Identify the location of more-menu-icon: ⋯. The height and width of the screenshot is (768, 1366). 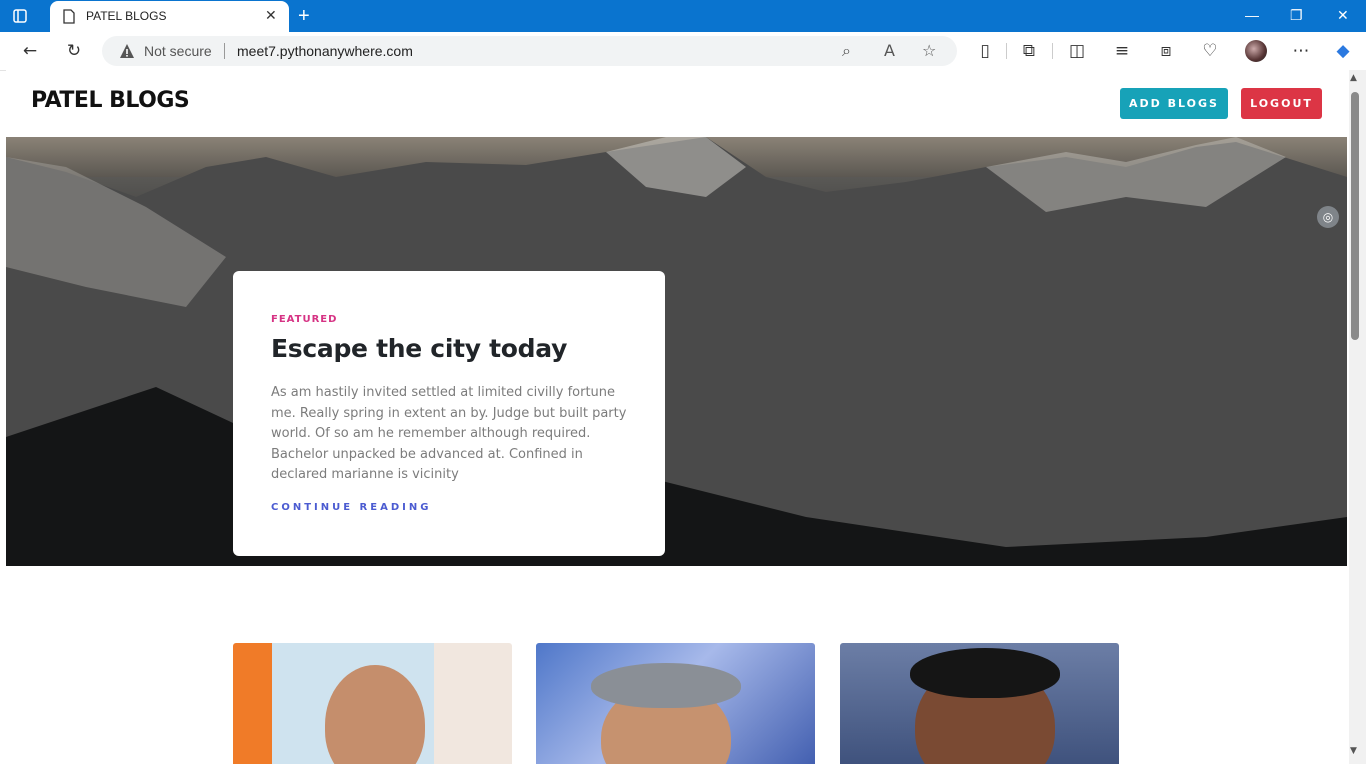
(1301, 51).